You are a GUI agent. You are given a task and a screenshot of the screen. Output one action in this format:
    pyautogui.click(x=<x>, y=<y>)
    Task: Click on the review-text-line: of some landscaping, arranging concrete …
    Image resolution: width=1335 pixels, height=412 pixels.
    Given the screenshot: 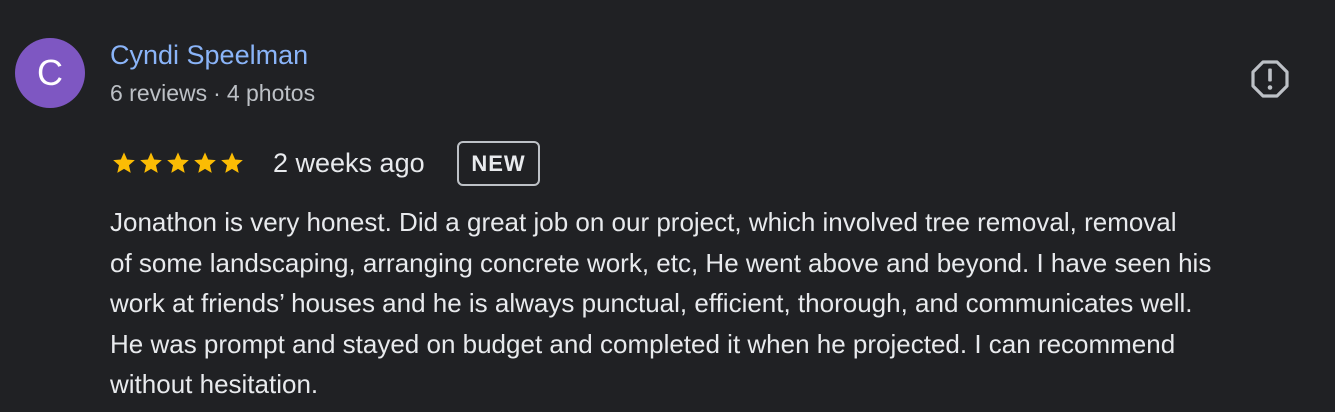 What is the action you would take?
    pyautogui.click(x=661, y=262)
    